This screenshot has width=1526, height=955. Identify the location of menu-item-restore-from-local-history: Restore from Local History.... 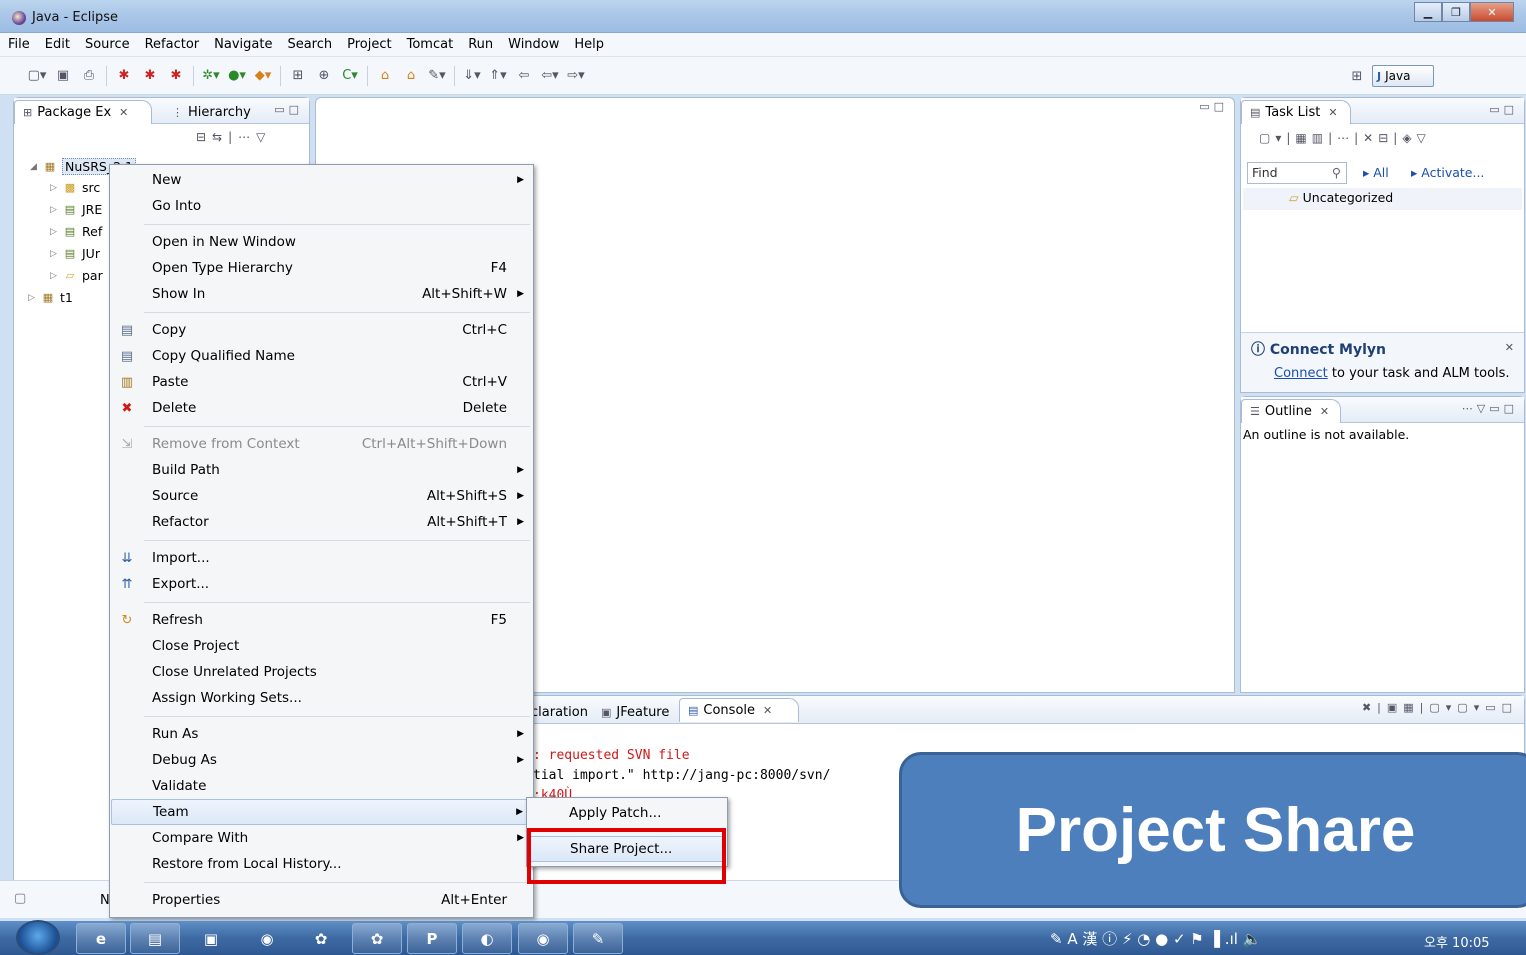
(321, 864).